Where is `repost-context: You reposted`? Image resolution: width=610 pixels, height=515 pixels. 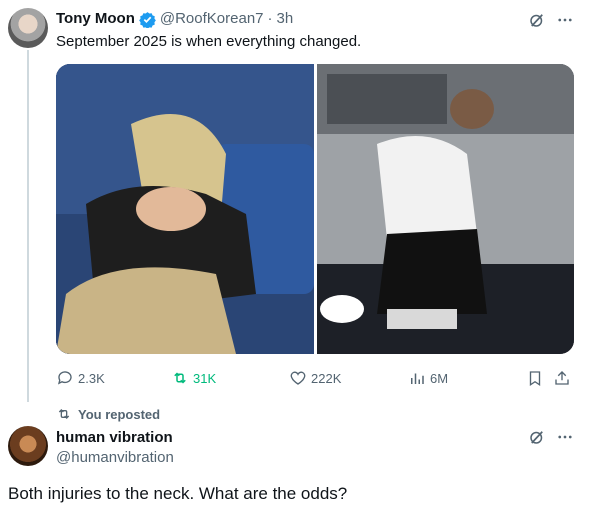
repost-context: You reposted is located at coordinates (108, 414).